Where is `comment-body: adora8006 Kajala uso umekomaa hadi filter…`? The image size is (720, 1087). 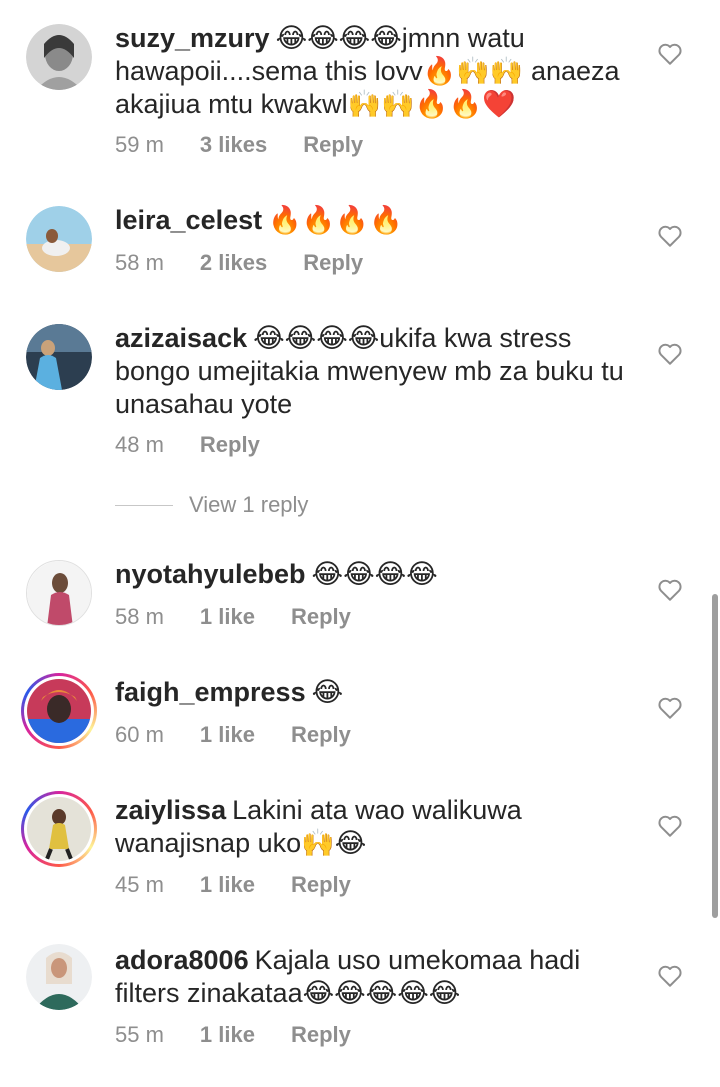
comment-body: adora8006 Kajala uso umekomaa hadi filter… is located at coordinates (377, 977).